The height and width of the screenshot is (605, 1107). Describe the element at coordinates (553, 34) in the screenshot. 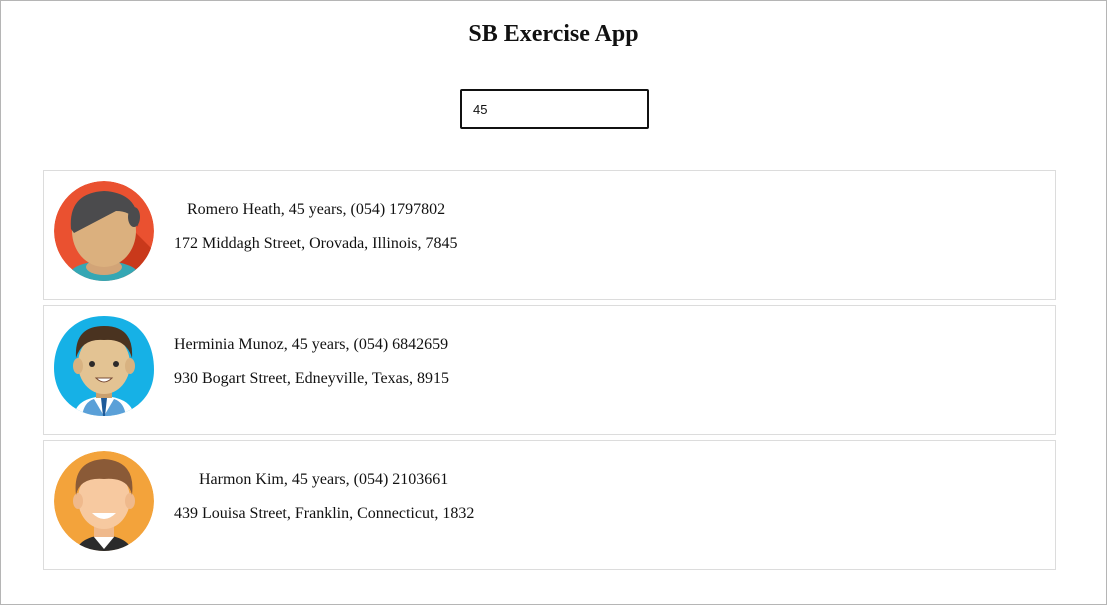

I see `app-title: SB Exercise App` at that location.